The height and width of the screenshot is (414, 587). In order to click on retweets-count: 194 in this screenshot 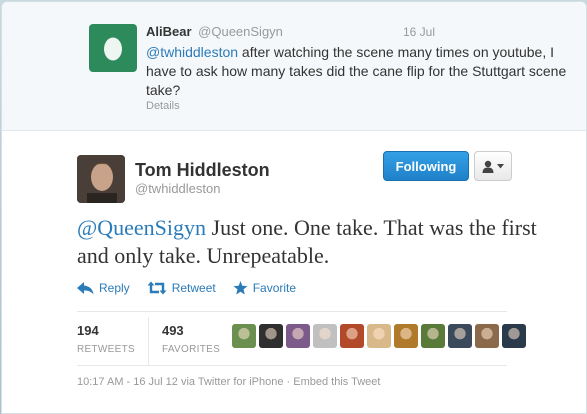, I will do `click(88, 330)`.